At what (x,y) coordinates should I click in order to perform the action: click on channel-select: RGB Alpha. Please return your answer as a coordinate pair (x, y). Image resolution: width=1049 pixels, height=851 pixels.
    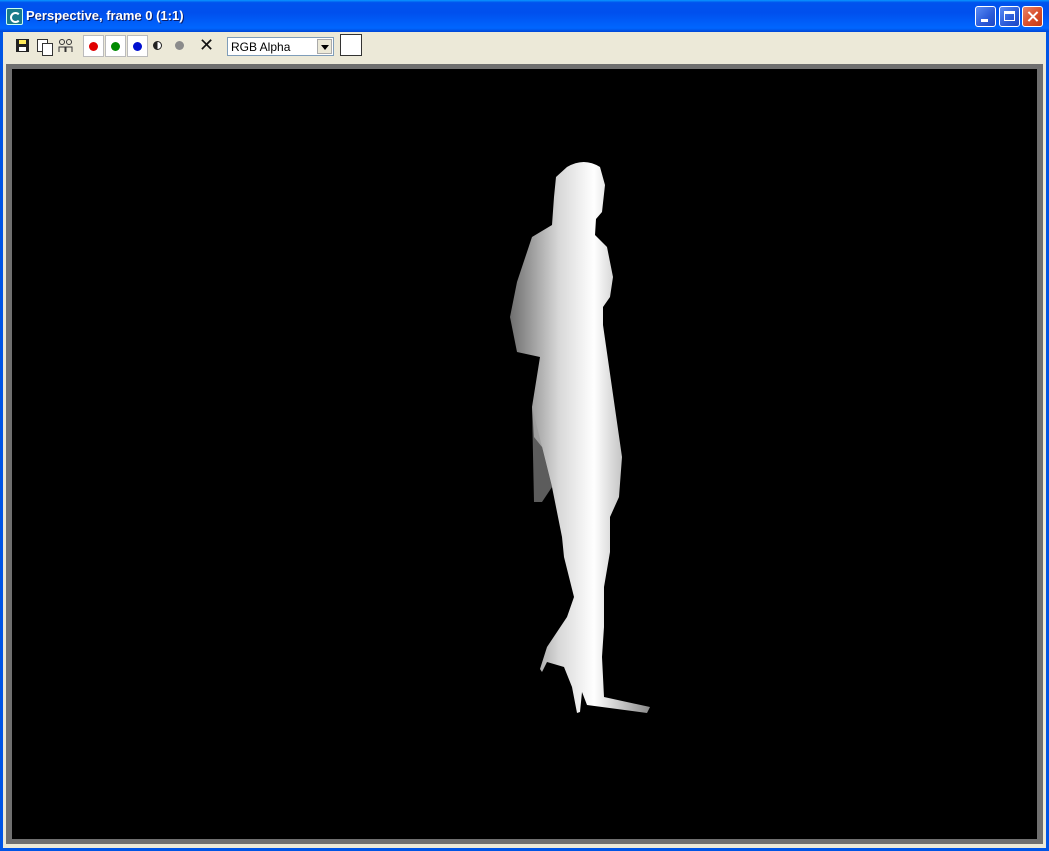
    Looking at the image, I should click on (280, 46).